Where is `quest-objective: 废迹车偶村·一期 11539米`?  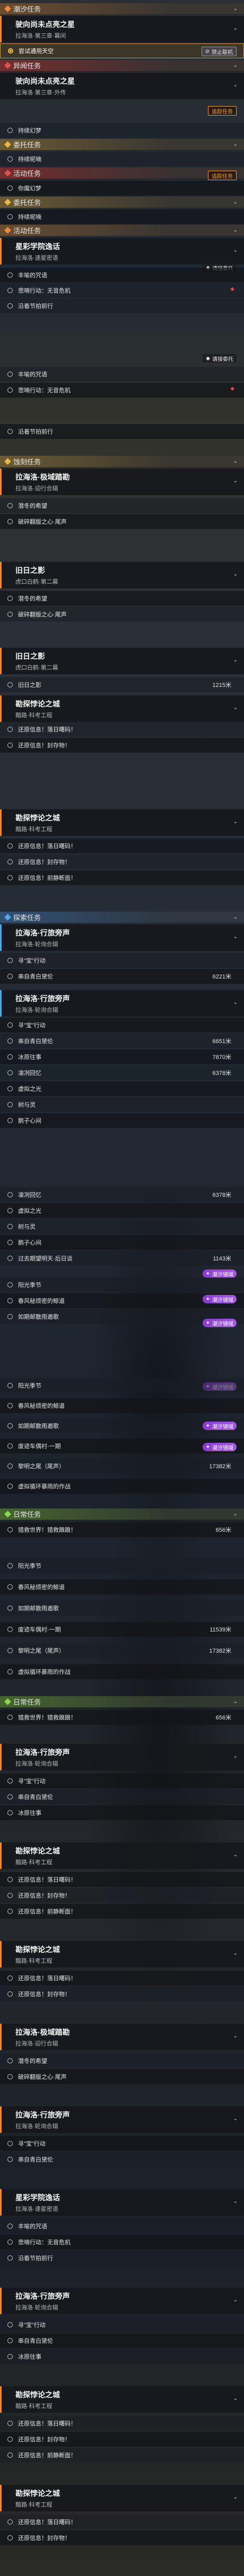 quest-objective: 废迹车偶村·一期 11539米 is located at coordinates (122, 1629).